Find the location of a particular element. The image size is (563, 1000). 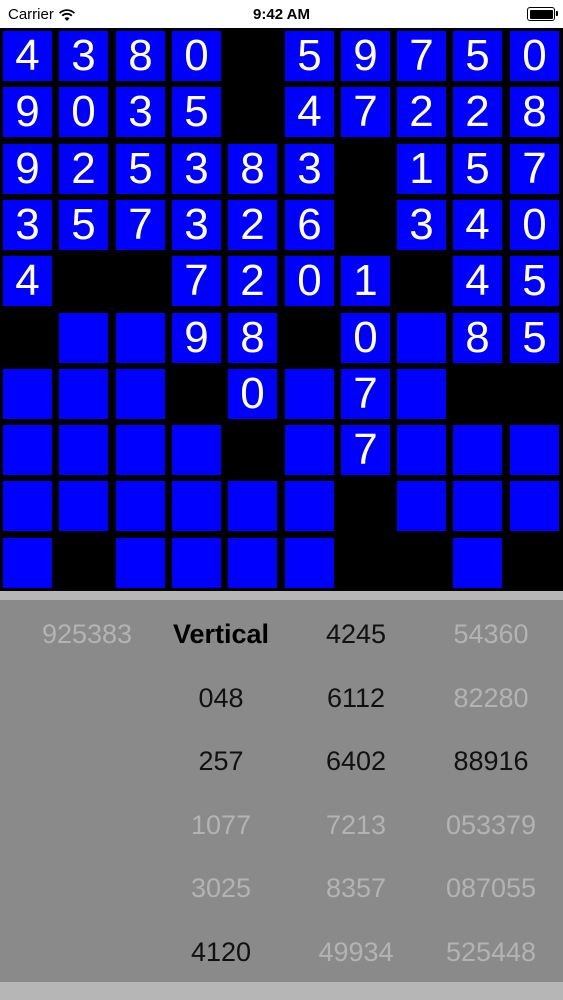

picker-item: 88916 is located at coordinates (491, 761).